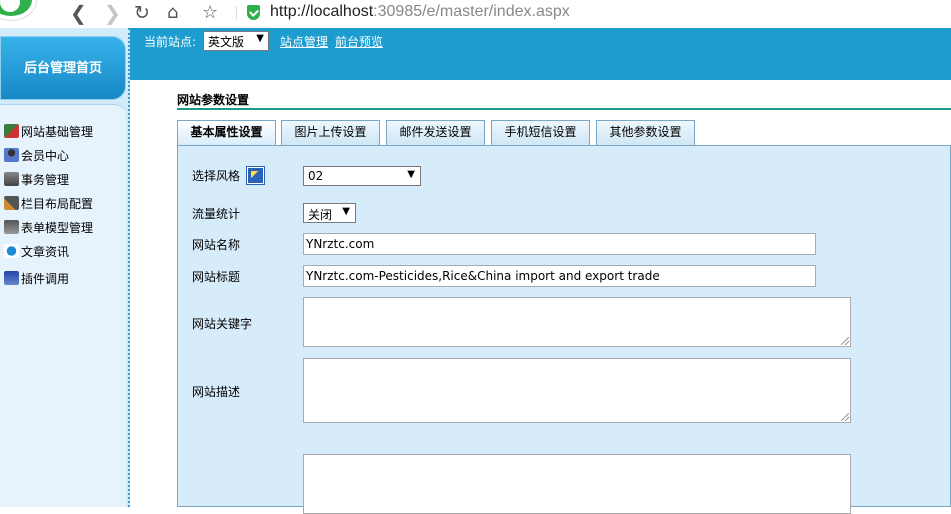 This screenshot has width=951, height=514. What do you see at coordinates (216, 176) in the screenshot?
I see `style-label: 选择风格` at bounding box center [216, 176].